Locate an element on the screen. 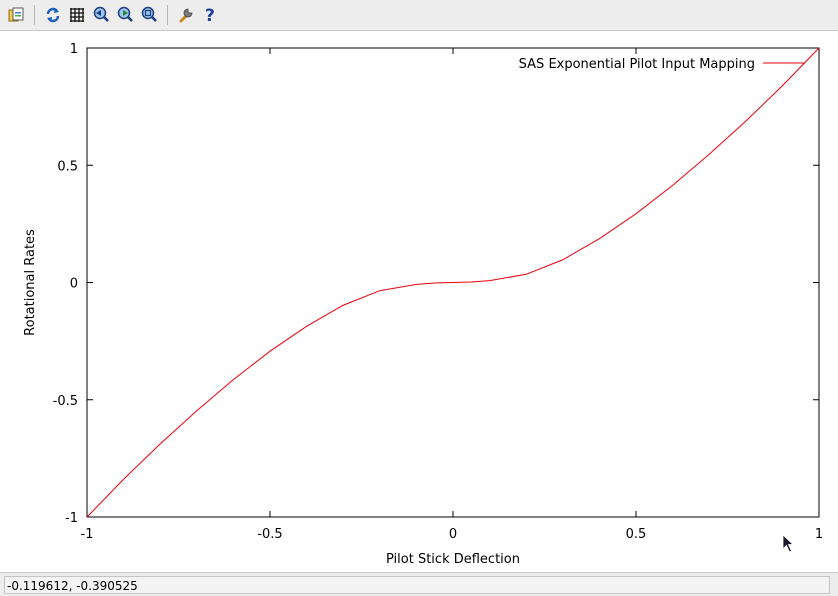  copy-clipboard-button is located at coordinates (16, 15).